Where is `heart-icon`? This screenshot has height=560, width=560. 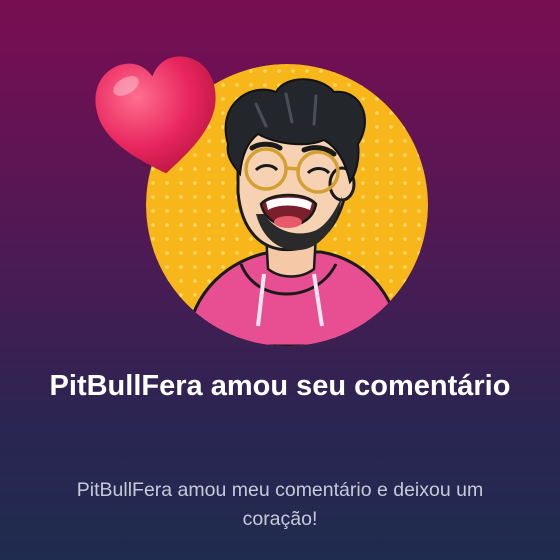 heart-icon is located at coordinates (158, 114).